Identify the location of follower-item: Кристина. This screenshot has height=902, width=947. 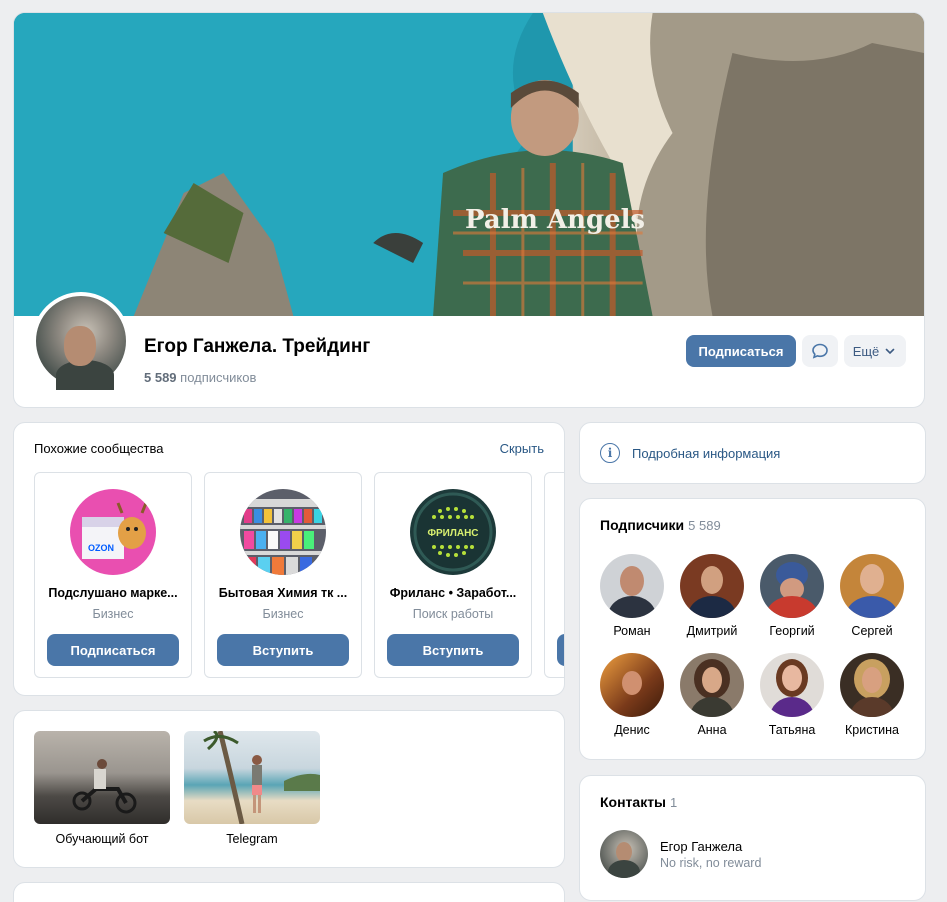
(872, 695).